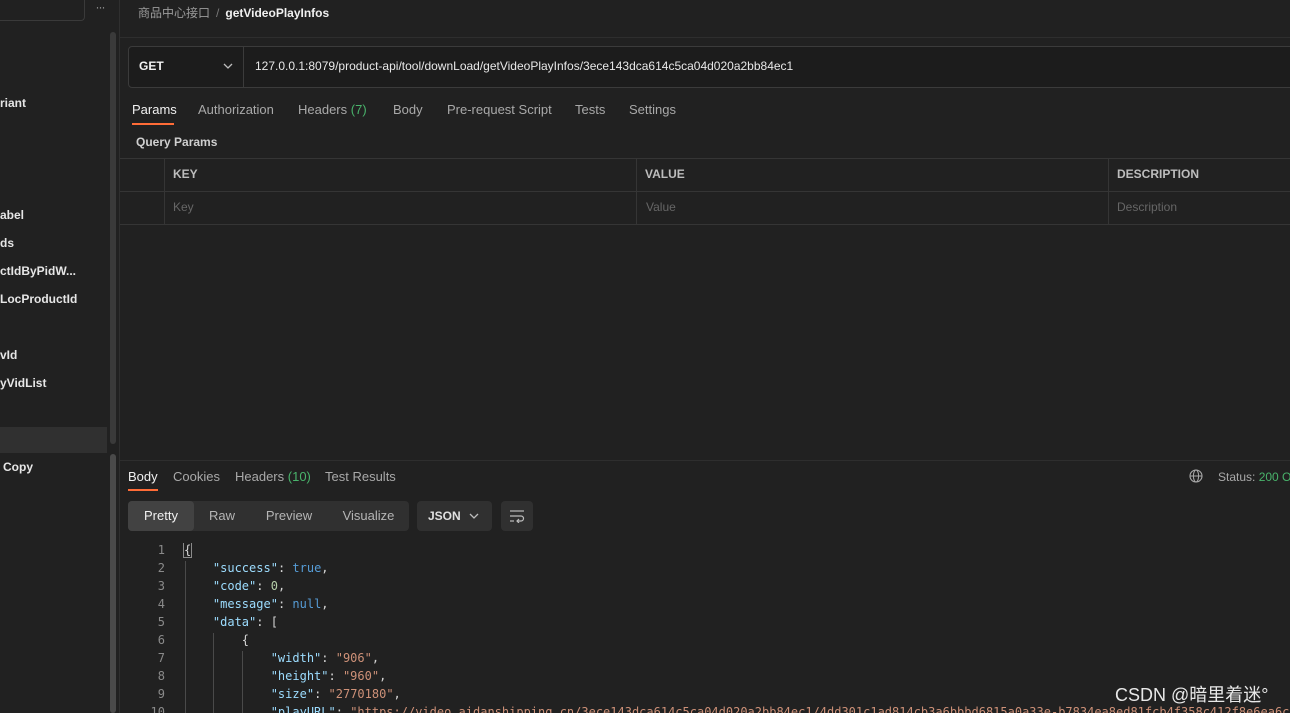 The width and height of the screenshot is (1290, 713). What do you see at coordinates (270, 604) in the screenshot?
I see `code-line: "message": null,` at bounding box center [270, 604].